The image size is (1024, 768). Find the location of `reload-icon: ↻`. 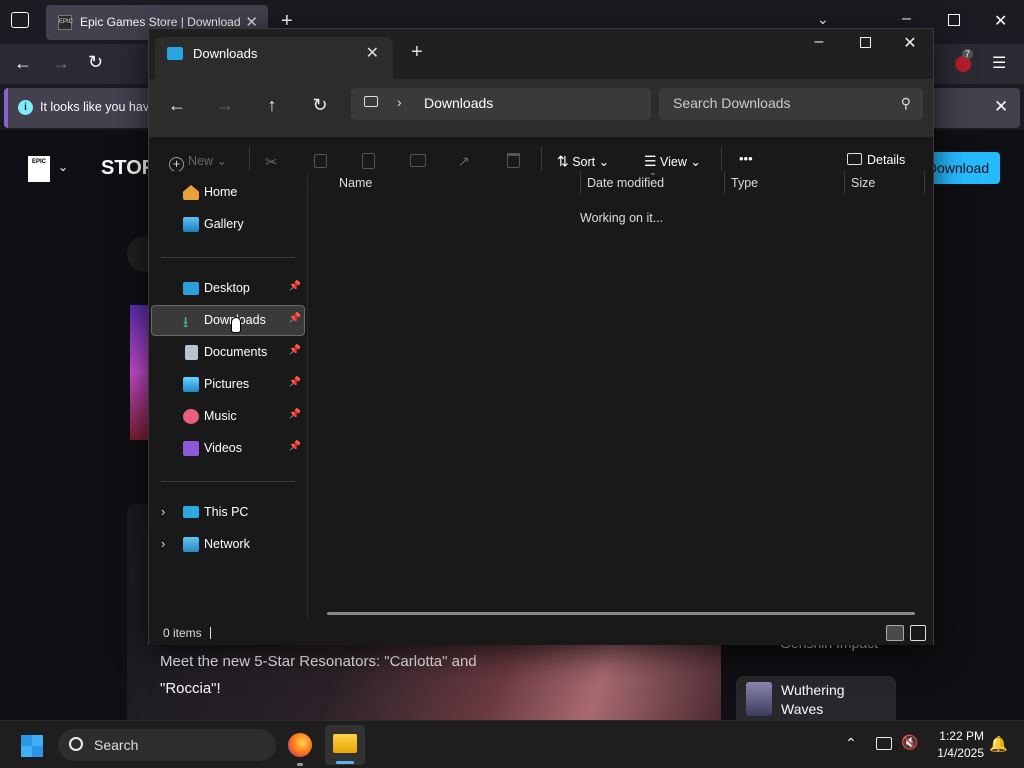

reload-icon: ↻ is located at coordinates (95, 62).